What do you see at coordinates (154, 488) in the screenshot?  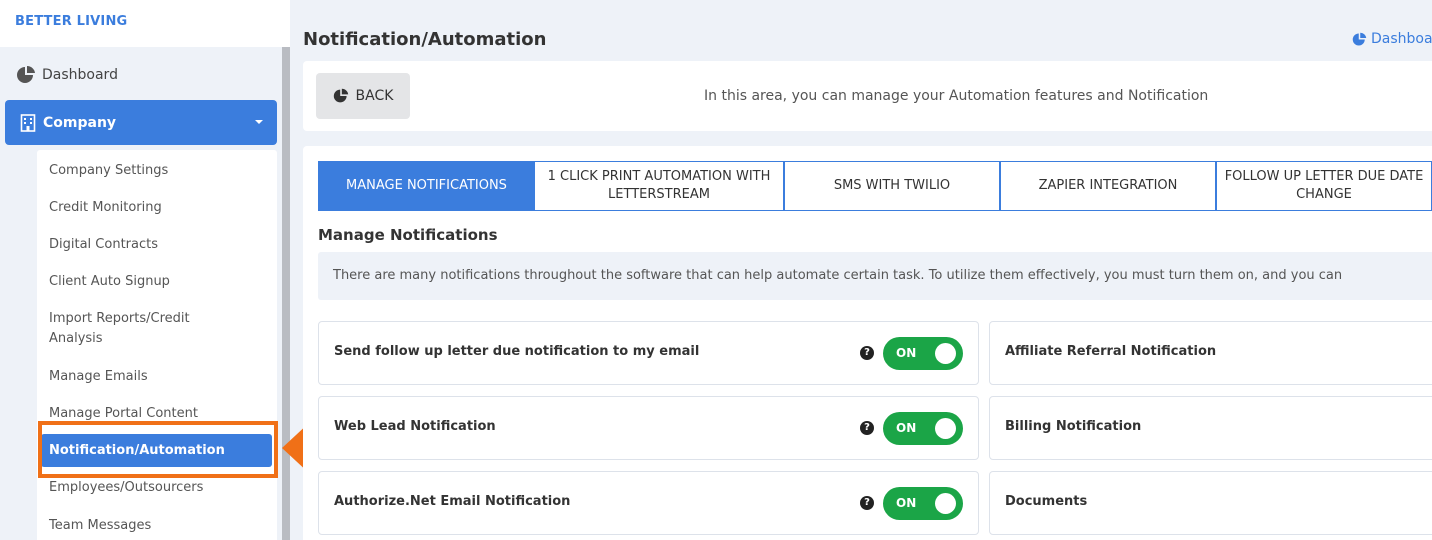 I see `submenu-item-employees-outsourcers: Employees/Outsourcers` at bounding box center [154, 488].